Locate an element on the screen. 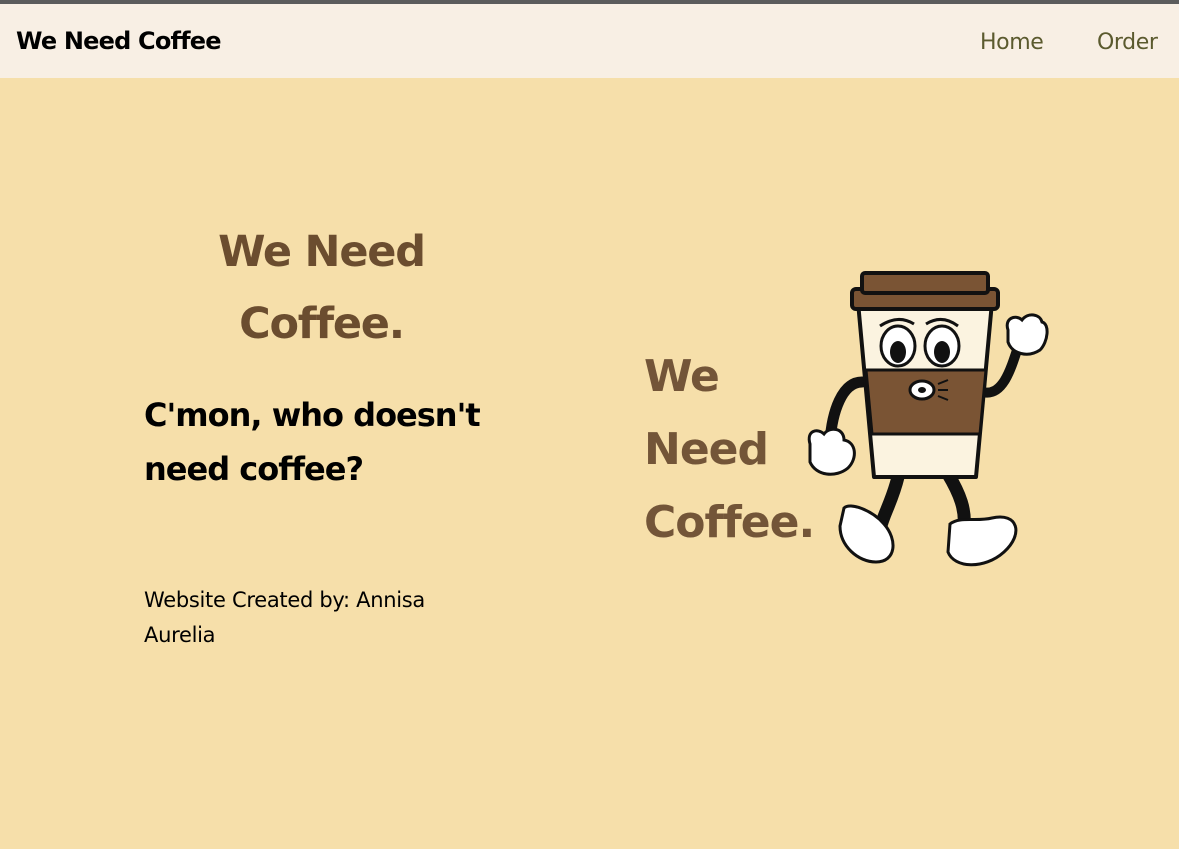 The height and width of the screenshot is (849, 1179). credit-text: Website Created by: Annisa Aurelia is located at coordinates (284, 617).